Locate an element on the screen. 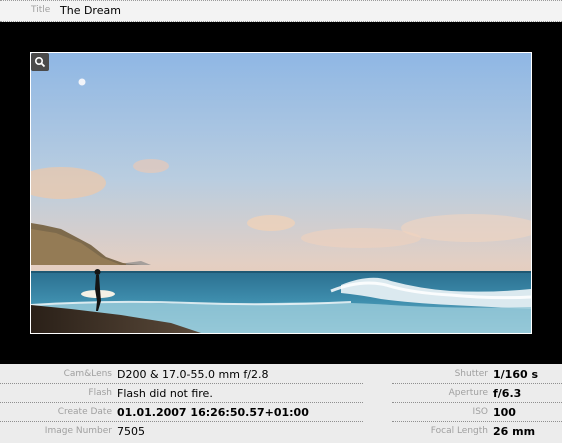 The height and width of the screenshot is (443, 562). meta-value: 1/160 s is located at coordinates (516, 374).